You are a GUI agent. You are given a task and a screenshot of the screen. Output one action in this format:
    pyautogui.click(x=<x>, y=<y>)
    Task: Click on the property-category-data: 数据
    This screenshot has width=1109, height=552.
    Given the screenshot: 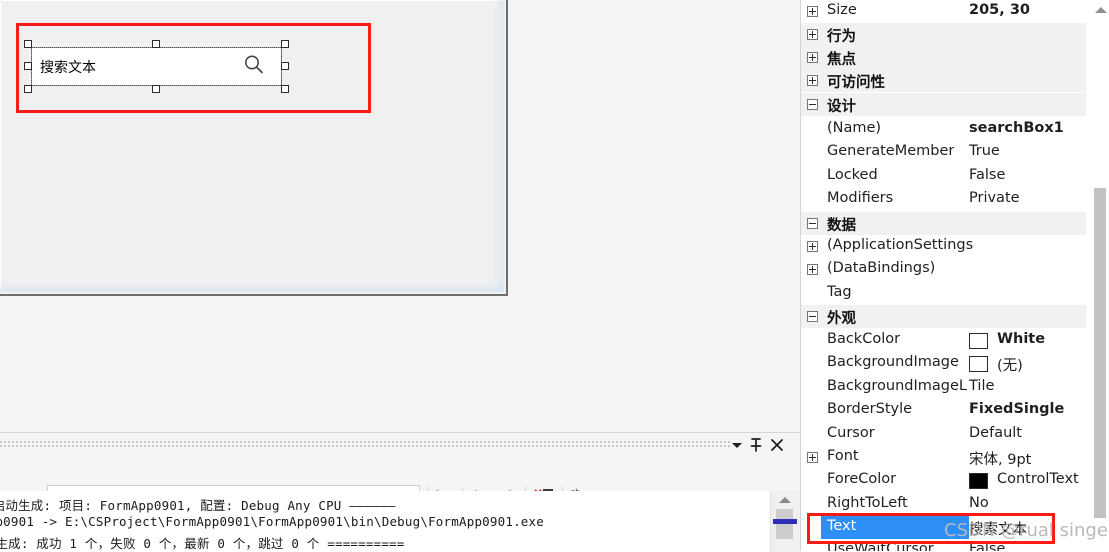 What is the action you would take?
    pyautogui.click(x=943, y=224)
    